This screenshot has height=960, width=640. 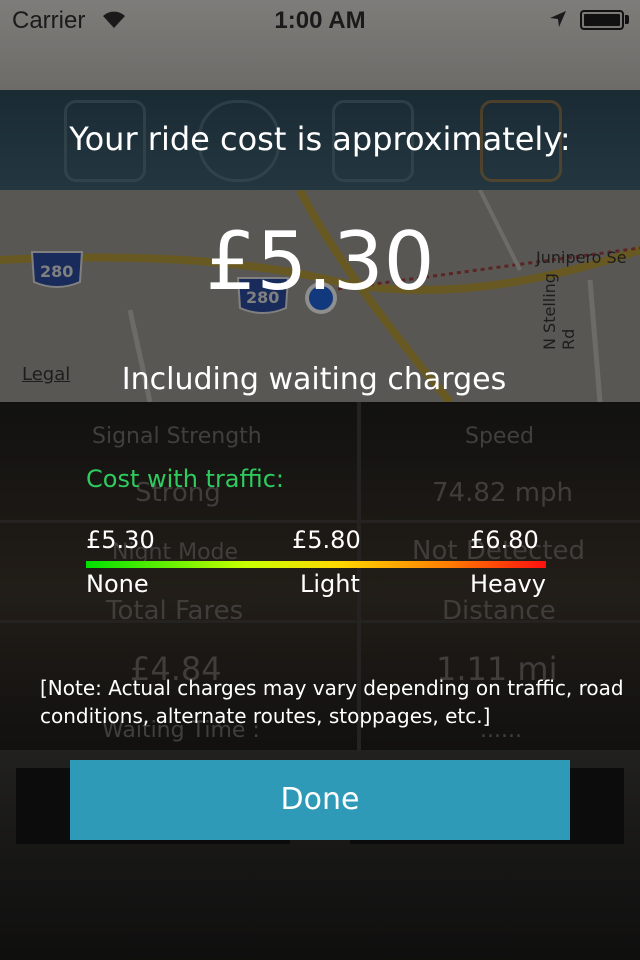 What do you see at coordinates (117, 584) in the screenshot?
I see `traffic-level-none: None` at bounding box center [117, 584].